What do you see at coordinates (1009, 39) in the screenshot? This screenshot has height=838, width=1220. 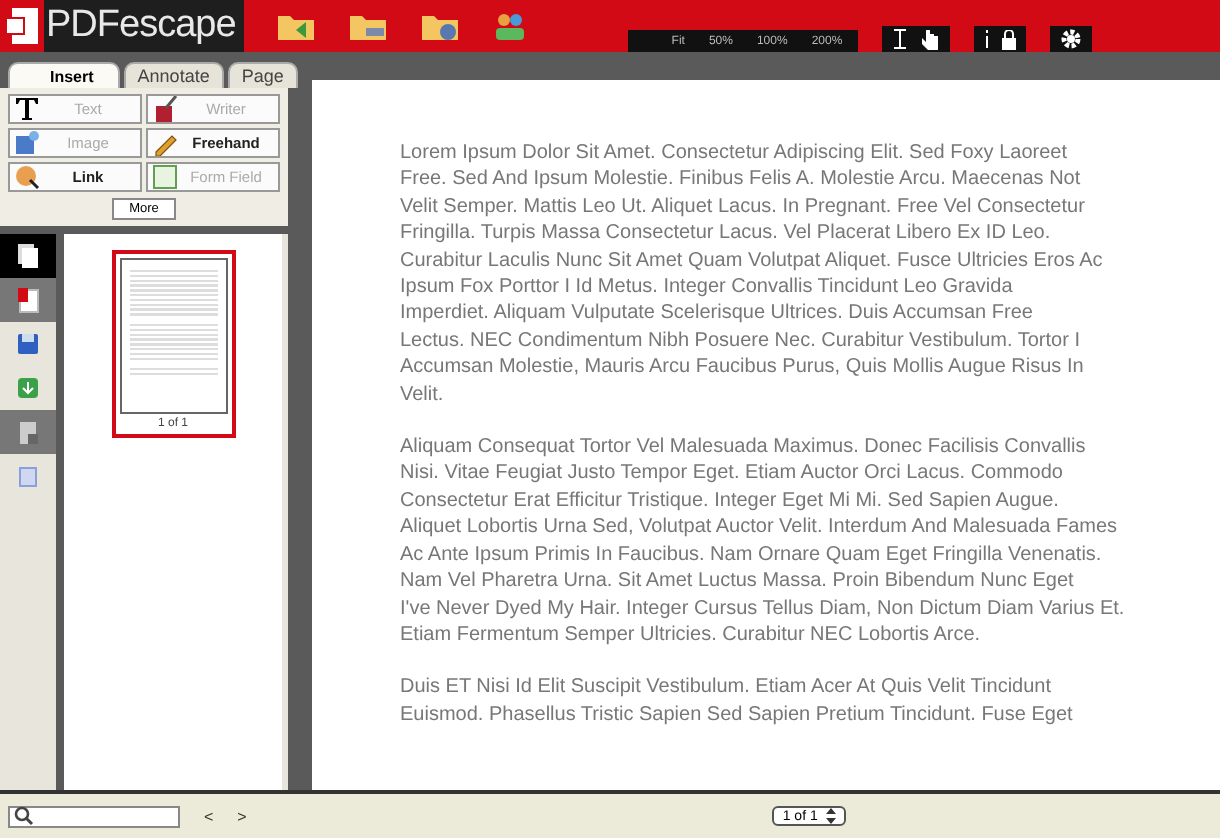 I see `lock-icon` at bounding box center [1009, 39].